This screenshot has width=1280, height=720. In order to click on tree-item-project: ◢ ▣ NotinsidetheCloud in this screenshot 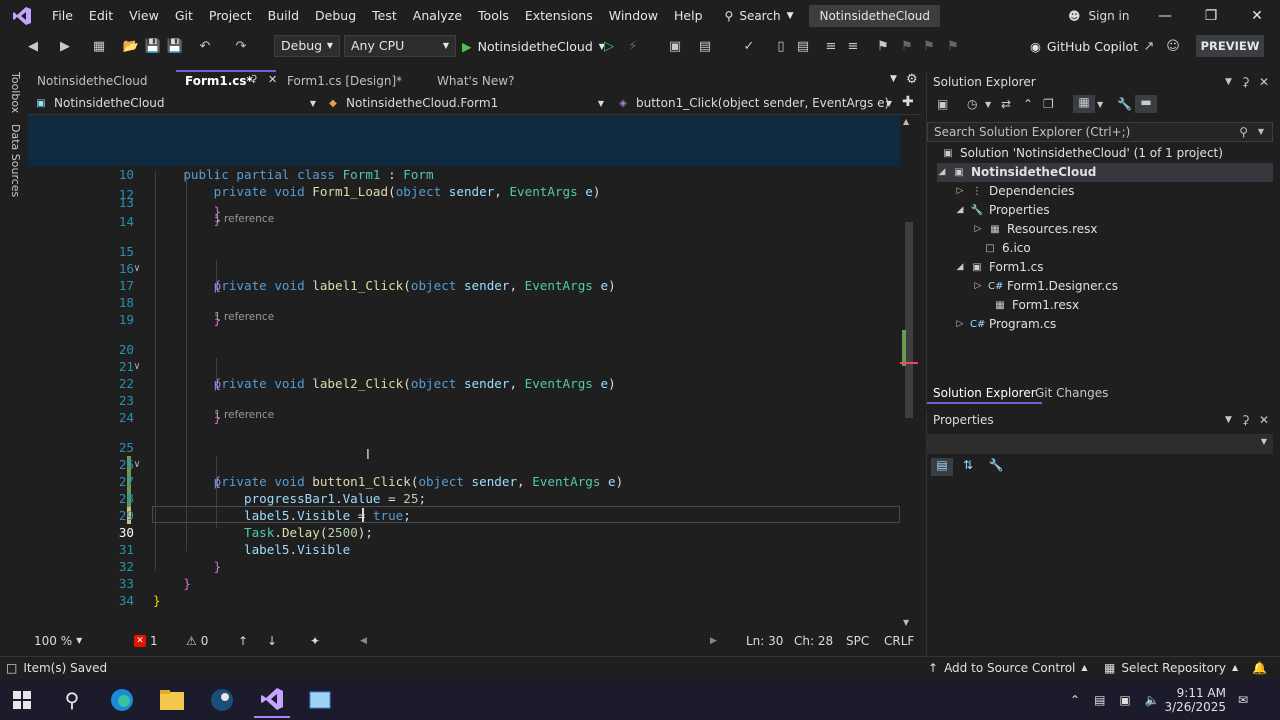, I will do `click(1105, 172)`.